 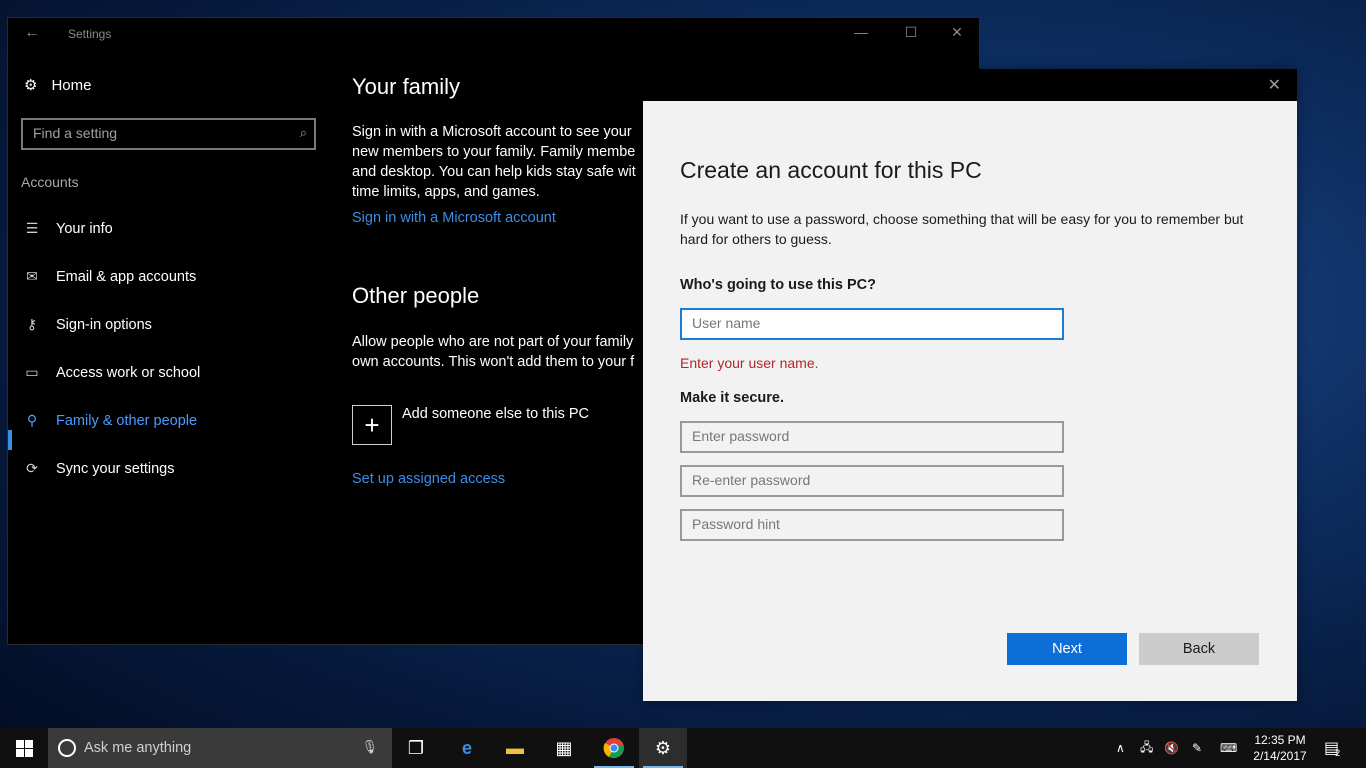 I want to click on task-view-icon: ❐, so click(x=416, y=748).